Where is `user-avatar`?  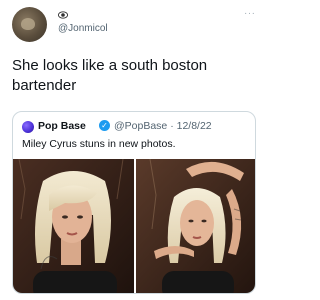 user-avatar is located at coordinates (29, 24).